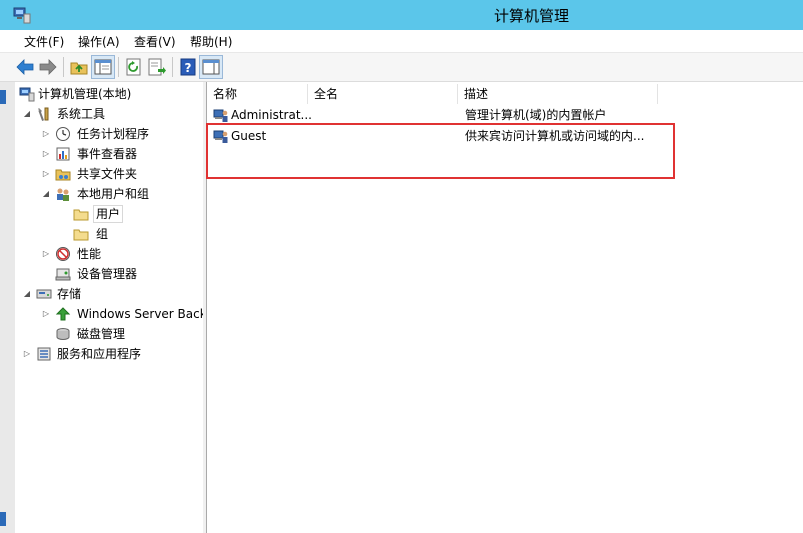 The image size is (803, 533). What do you see at coordinates (401, 15) in the screenshot?
I see `title-bar: 计算机管理` at bounding box center [401, 15].